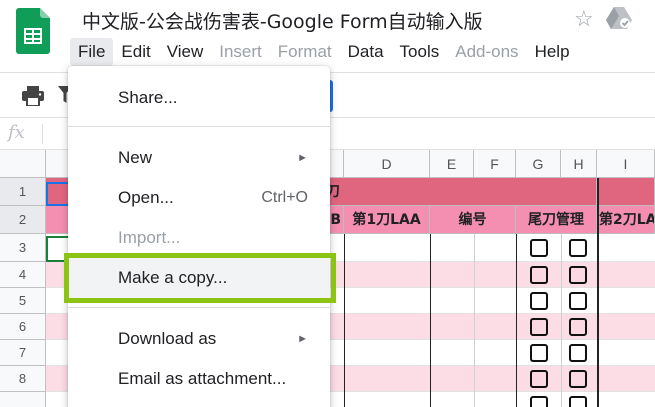  What do you see at coordinates (282, 20) in the screenshot?
I see `document-title: 中文版-公会战伤害表-Google Form自动输入版` at bounding box center [282, 20].